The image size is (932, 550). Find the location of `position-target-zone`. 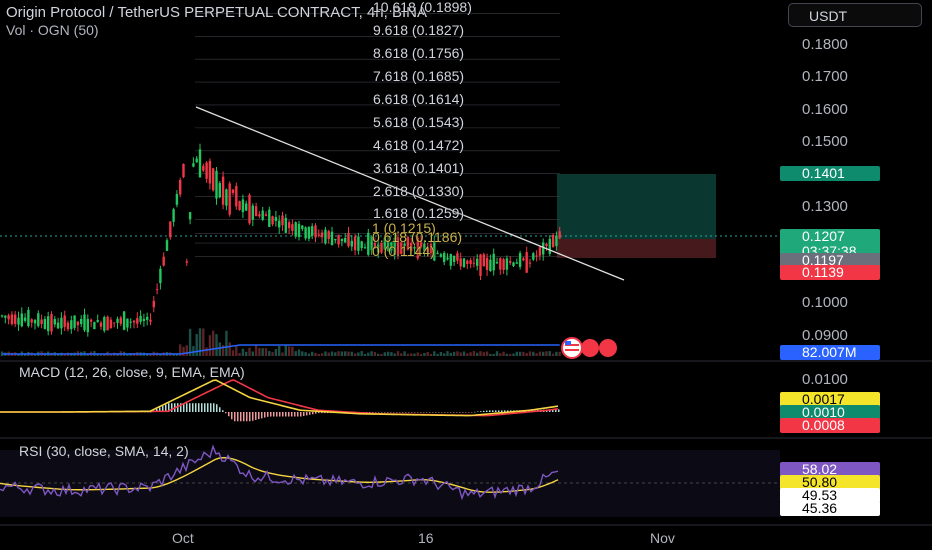

position-target-zone is located at coordinates (636, 206).